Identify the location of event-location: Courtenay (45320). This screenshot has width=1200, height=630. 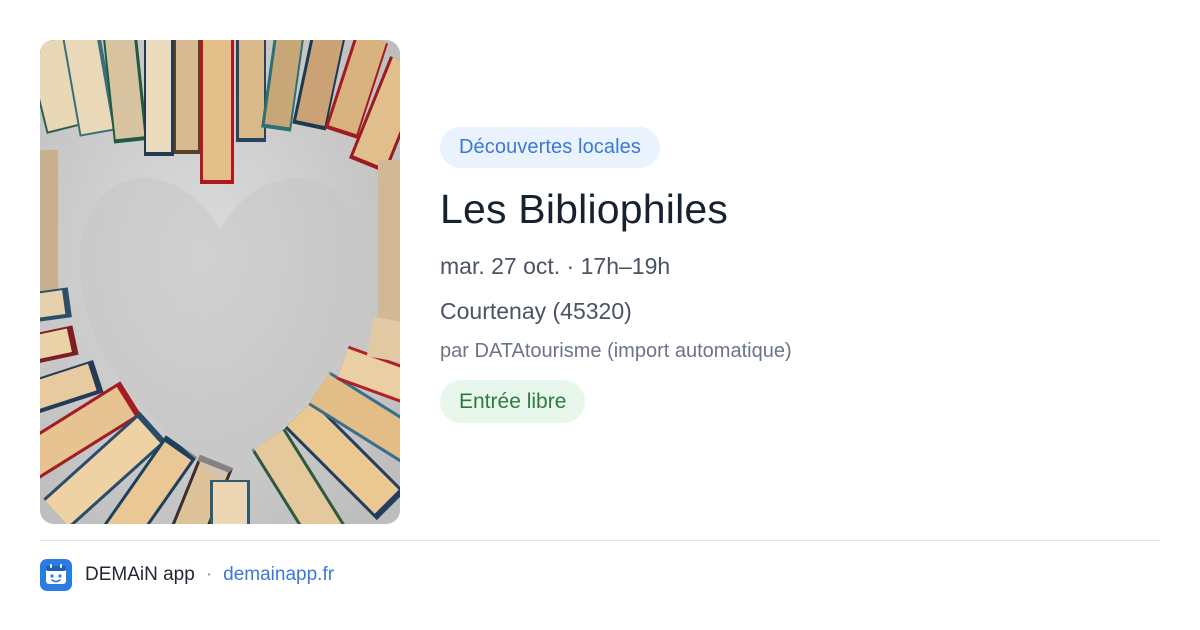
(536, 311).